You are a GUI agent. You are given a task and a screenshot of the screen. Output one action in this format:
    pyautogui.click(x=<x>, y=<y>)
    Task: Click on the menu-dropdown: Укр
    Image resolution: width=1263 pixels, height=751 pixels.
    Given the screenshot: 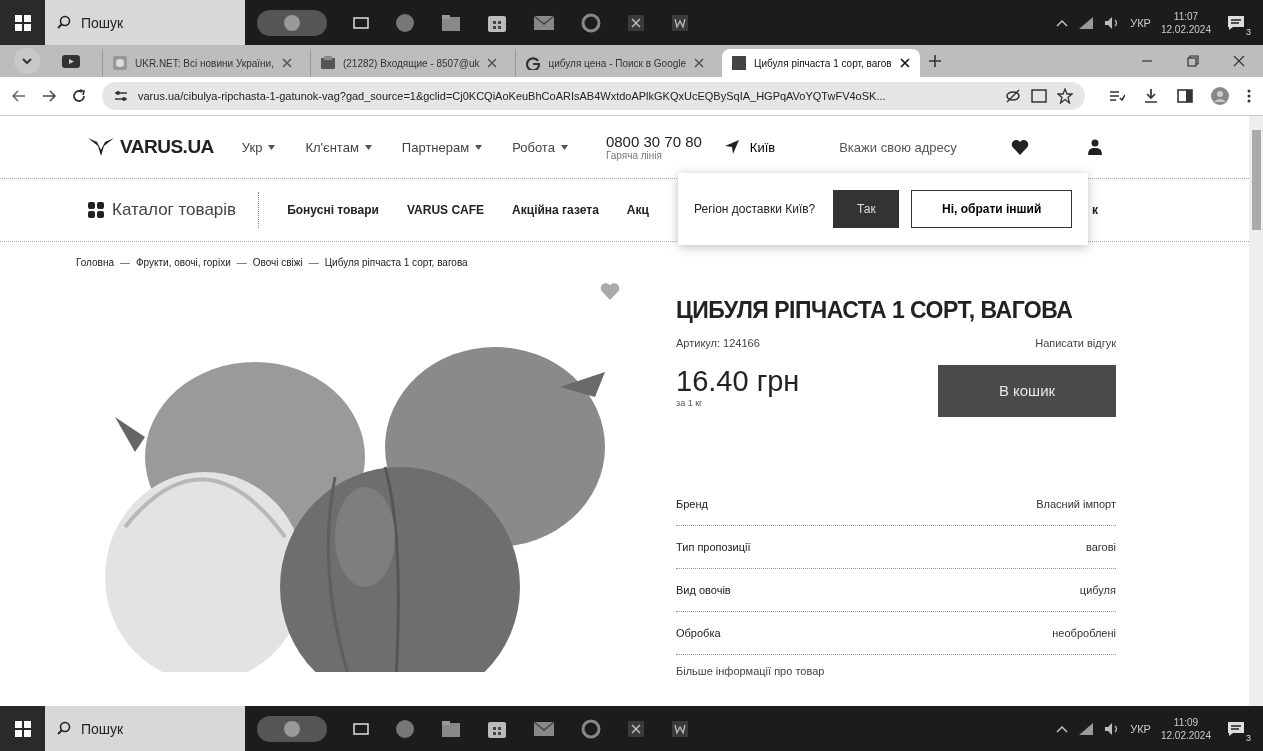 What is the action you would take?
    pyautogui.click(x=258, y=147)
    